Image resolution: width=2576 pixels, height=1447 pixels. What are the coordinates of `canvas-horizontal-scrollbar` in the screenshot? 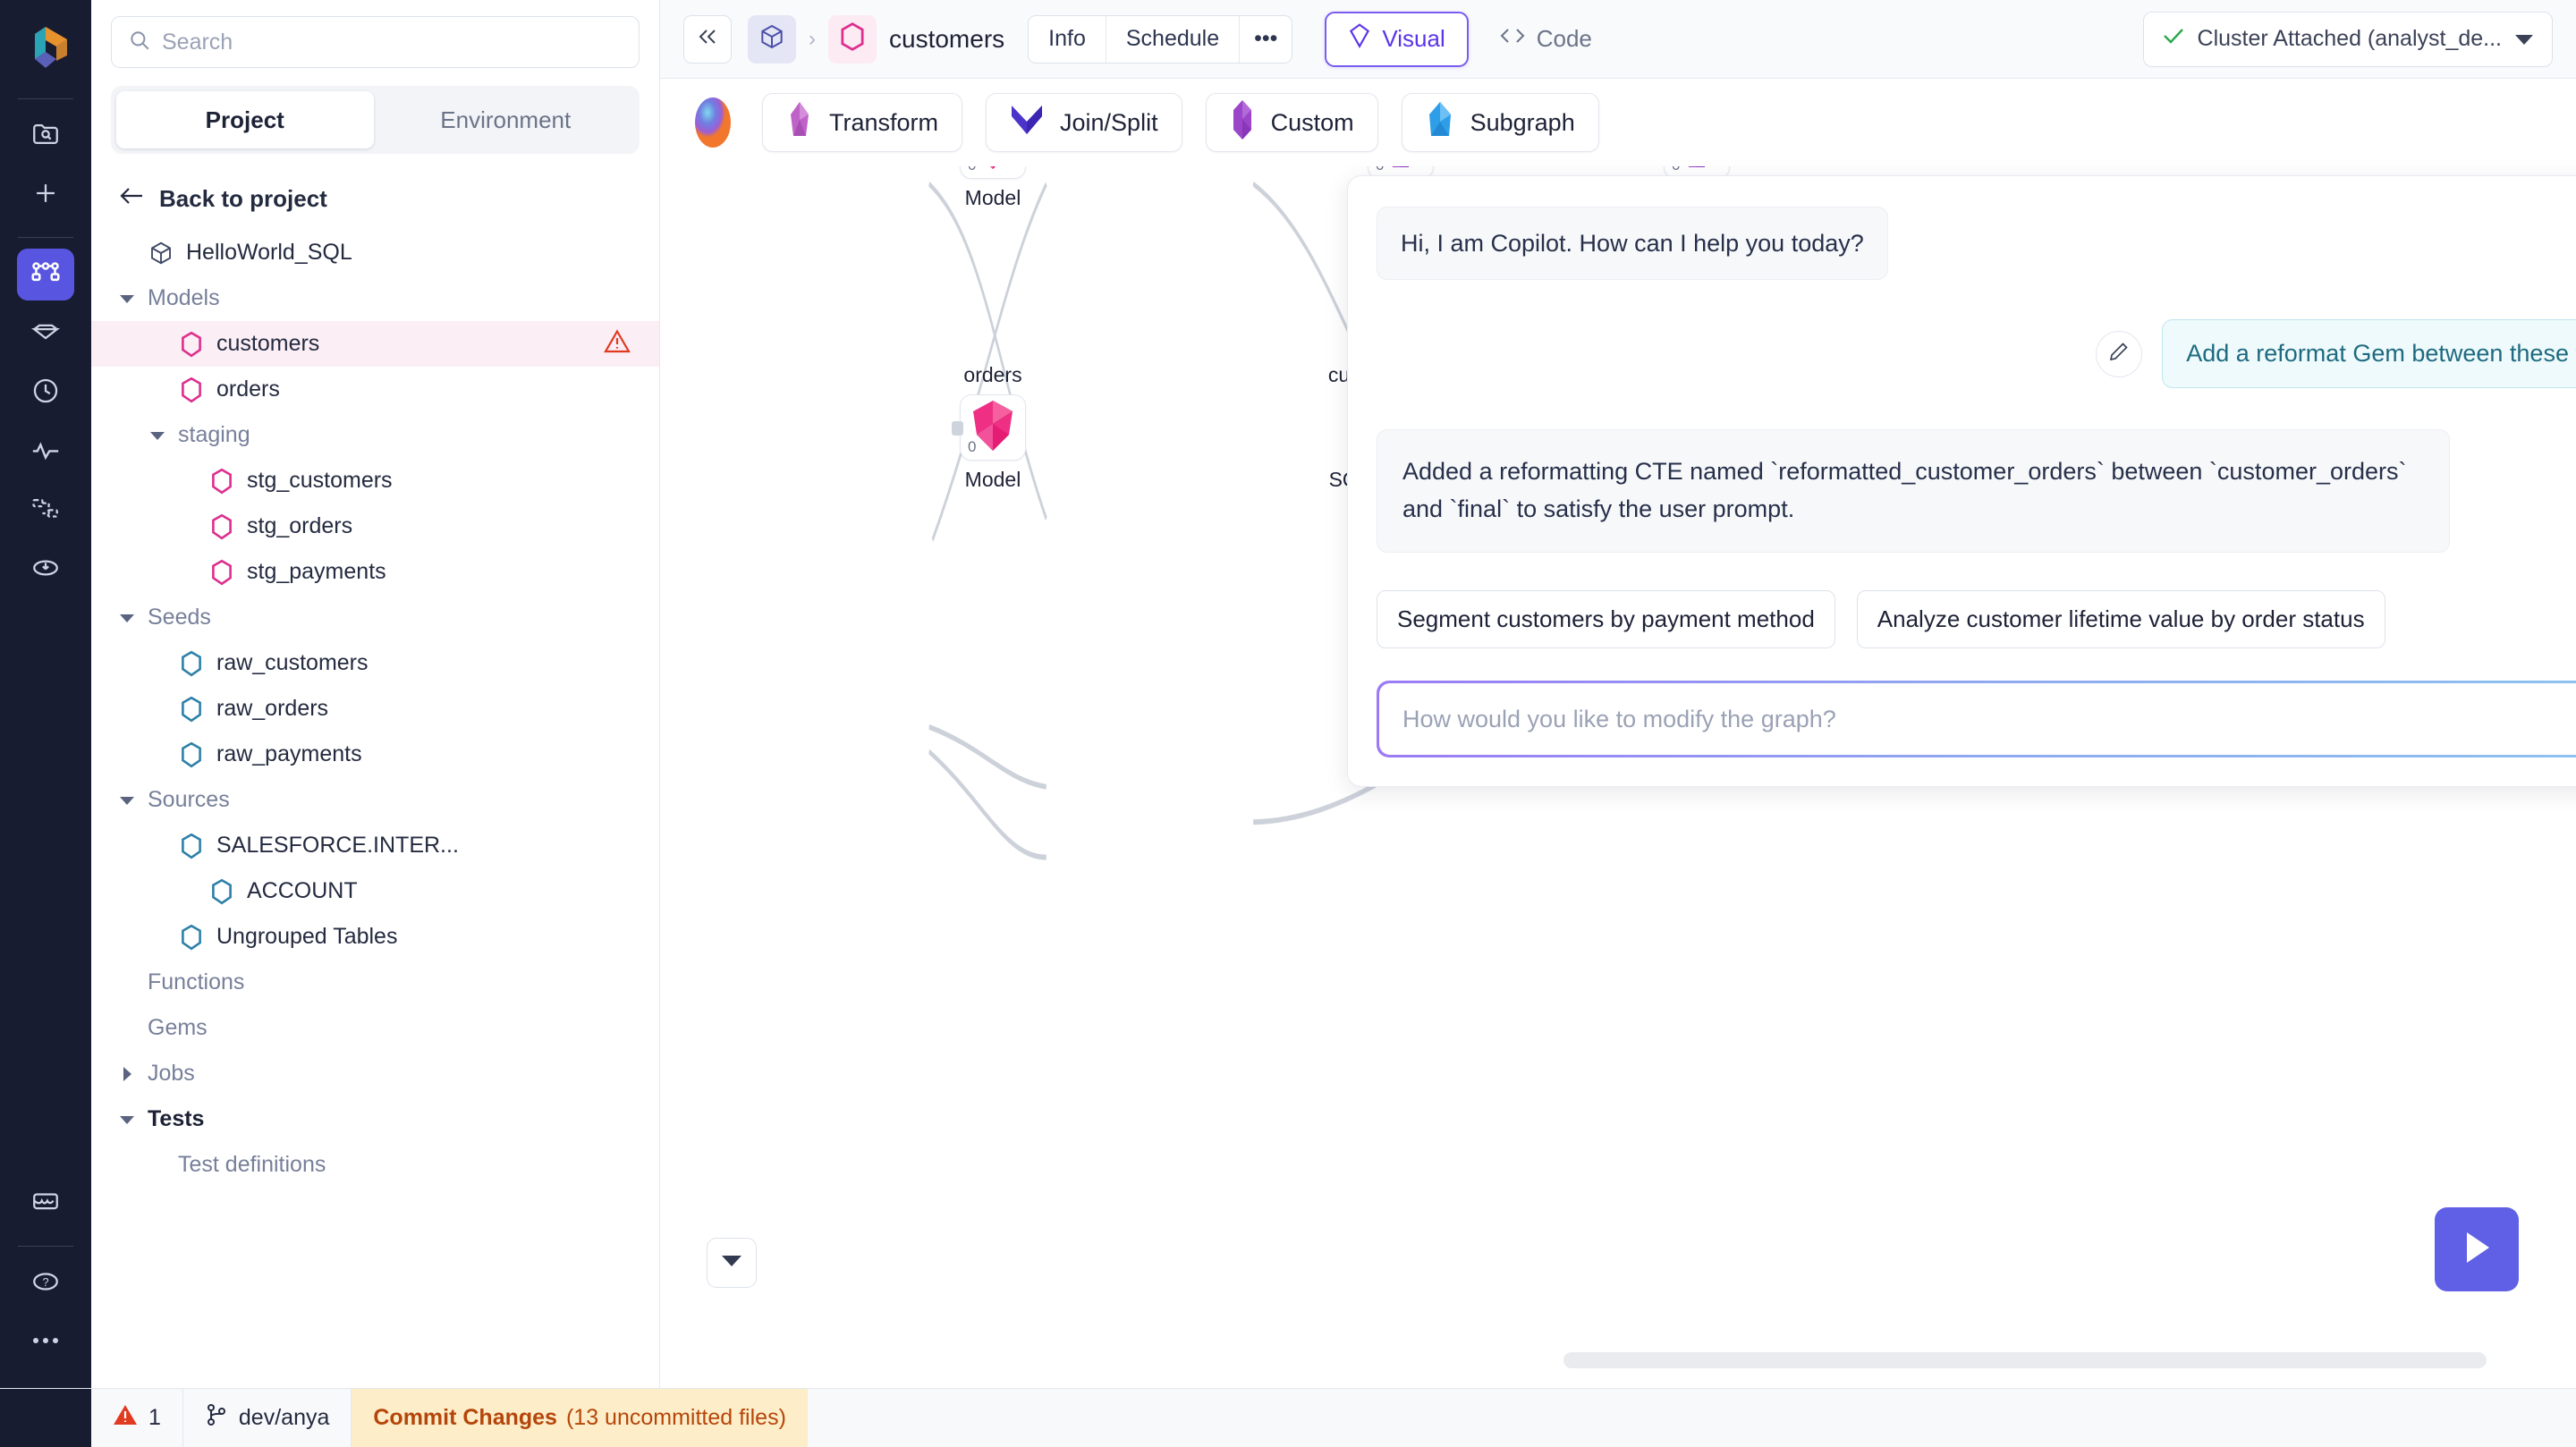 It's located at (2025, 1360).